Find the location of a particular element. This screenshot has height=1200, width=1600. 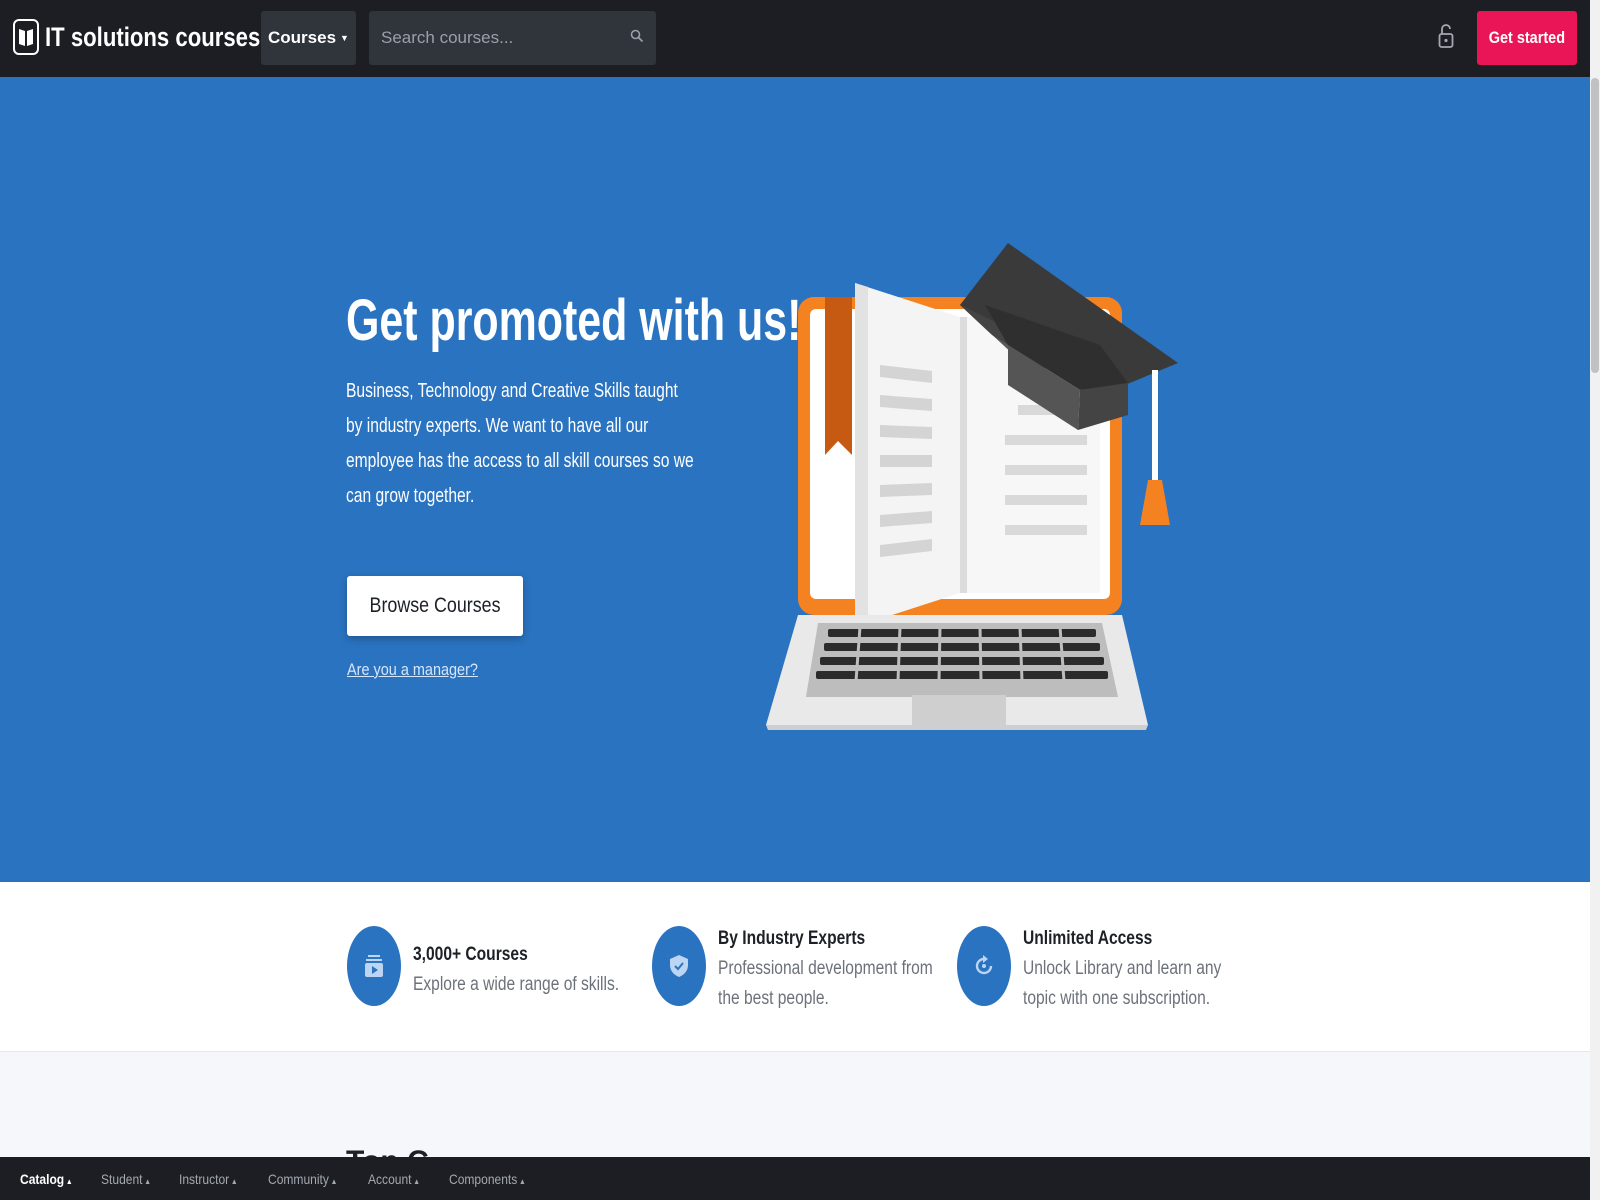

lower-section: Top C is located at coordinates (795, 1115).